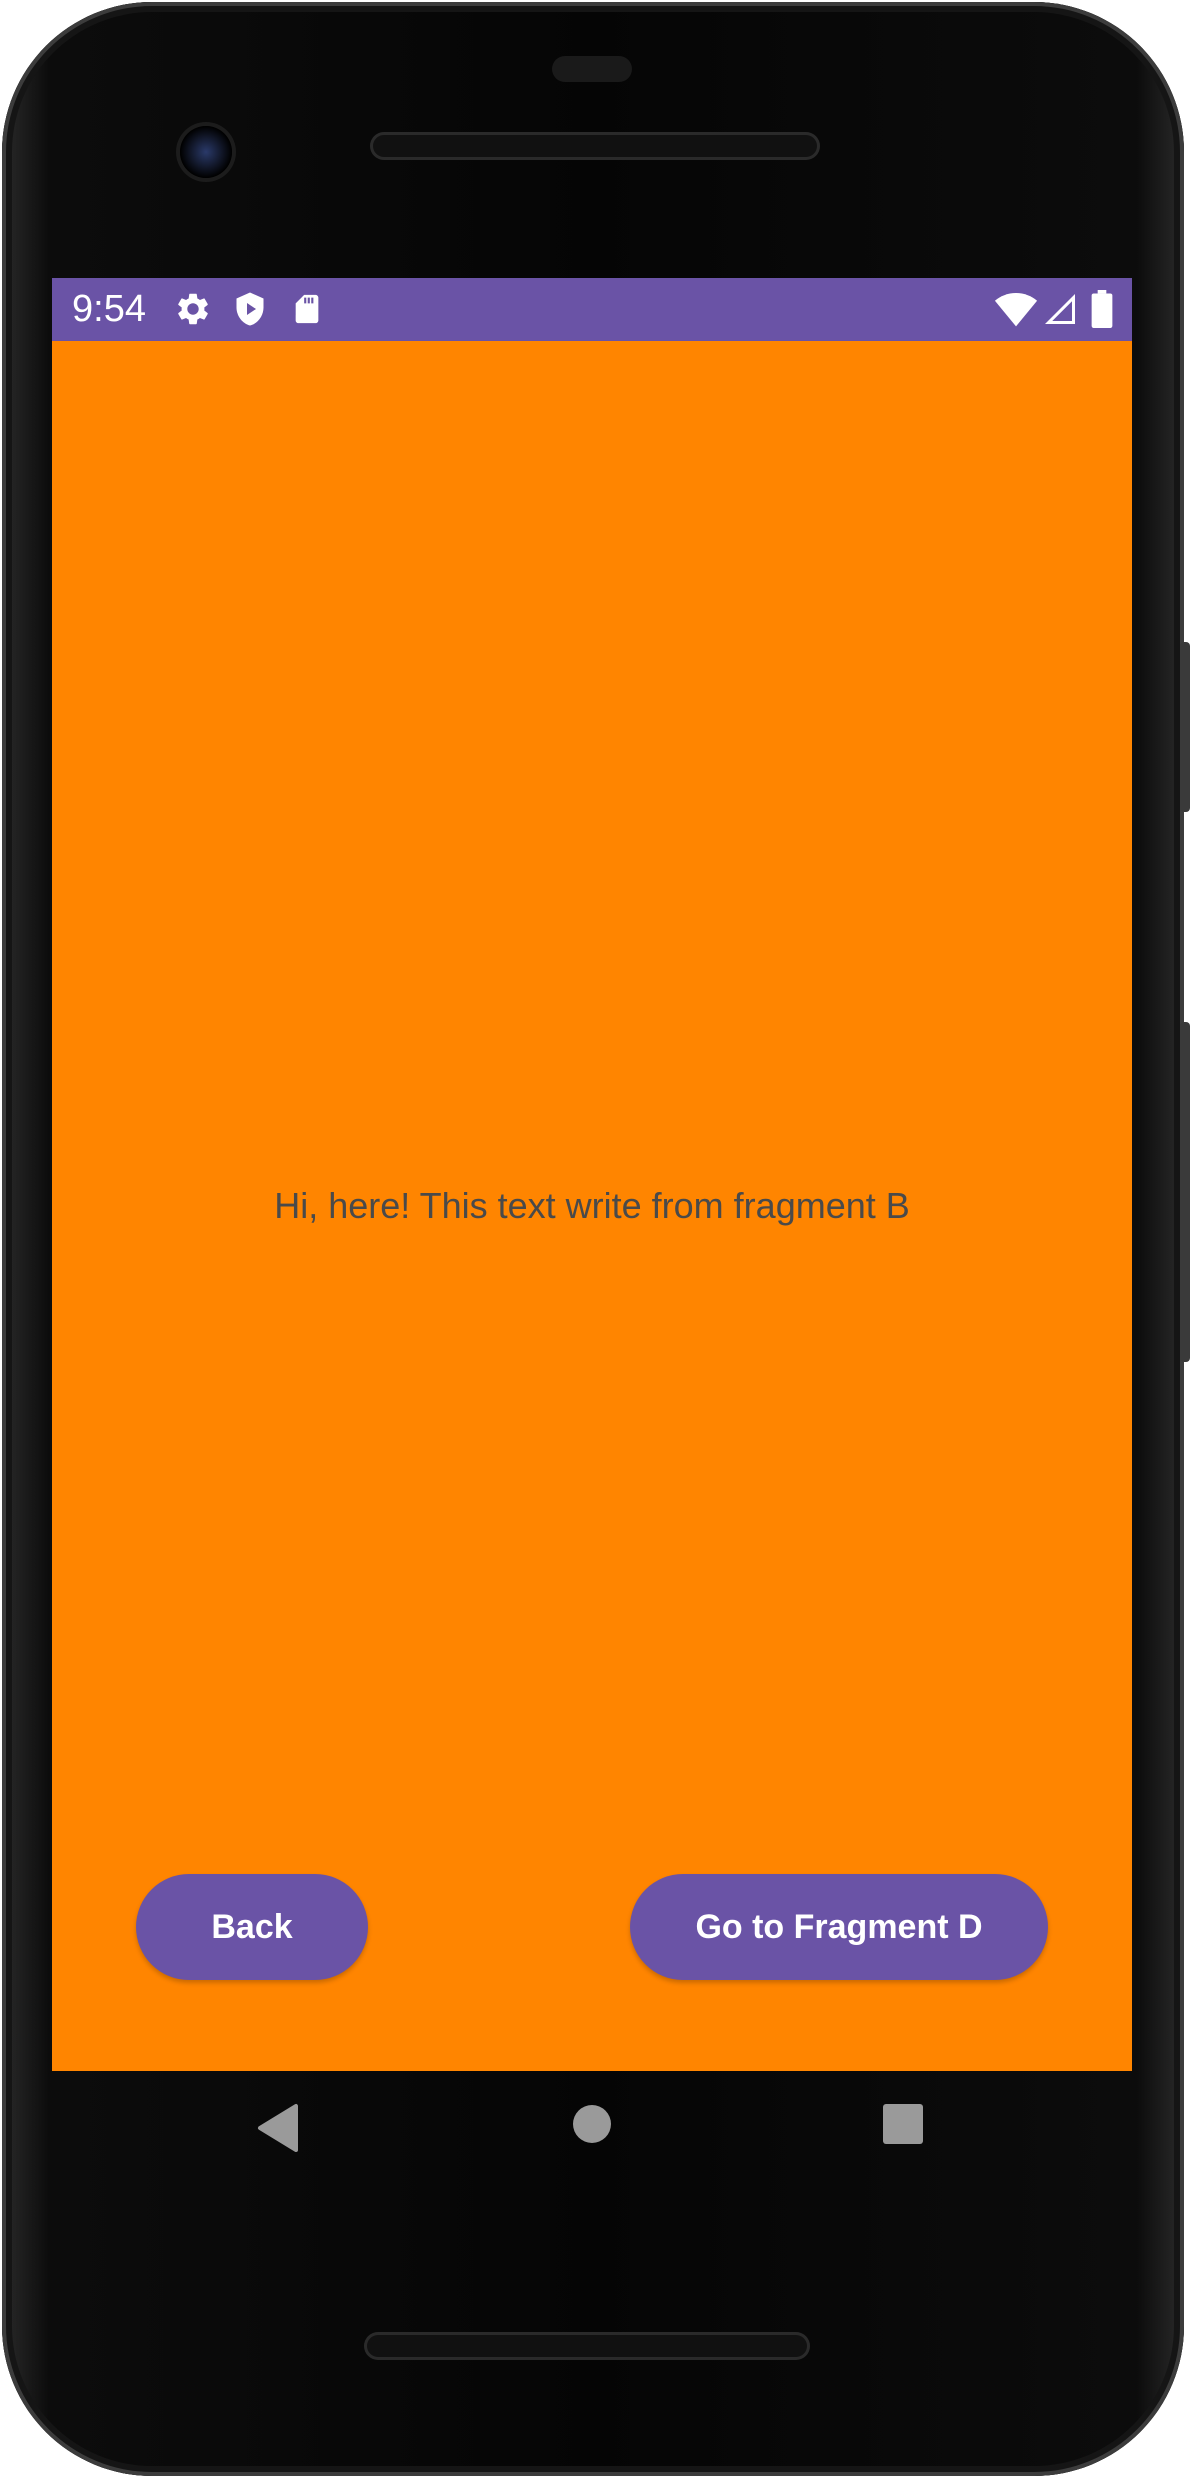 The image size is (1194, 2480). Describe the element at coordinates (1060, 309) in the screenshot. I see `cell-signal-icon` at that location.